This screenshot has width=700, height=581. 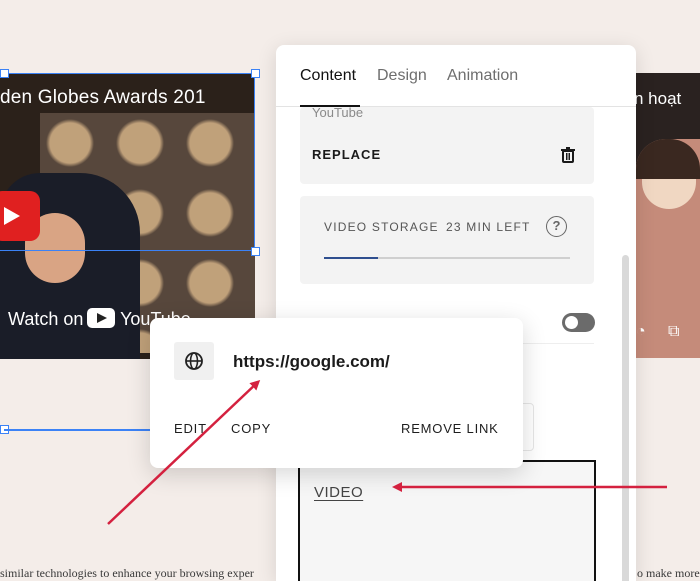 I want to click on tab-design: Design, so click(x=402, y=76).